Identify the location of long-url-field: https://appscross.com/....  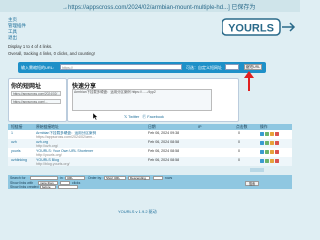
(36, 101).